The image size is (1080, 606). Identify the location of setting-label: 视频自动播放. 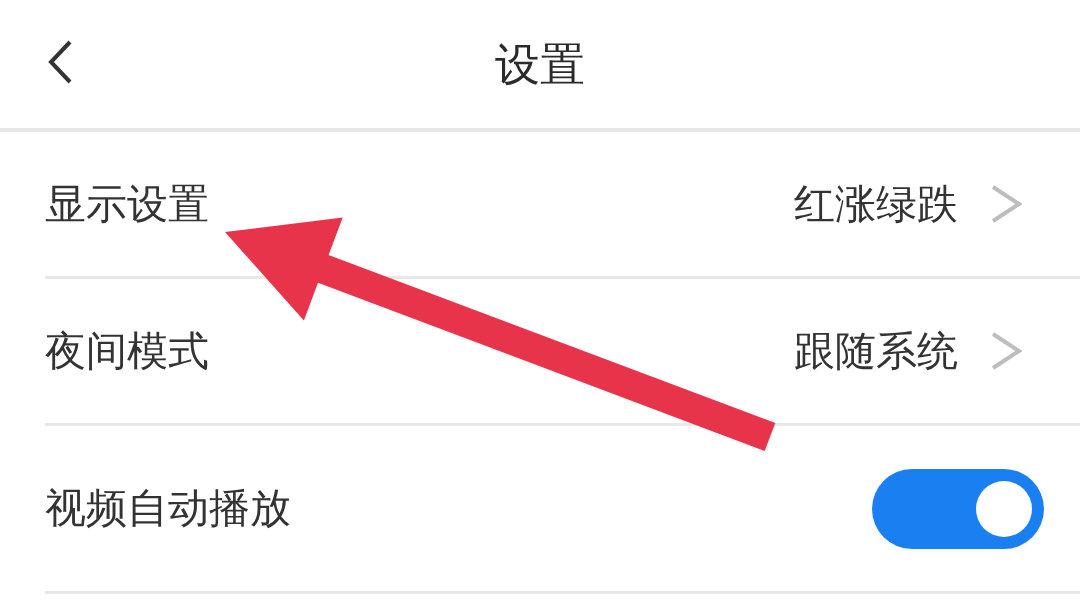
(168, 508).